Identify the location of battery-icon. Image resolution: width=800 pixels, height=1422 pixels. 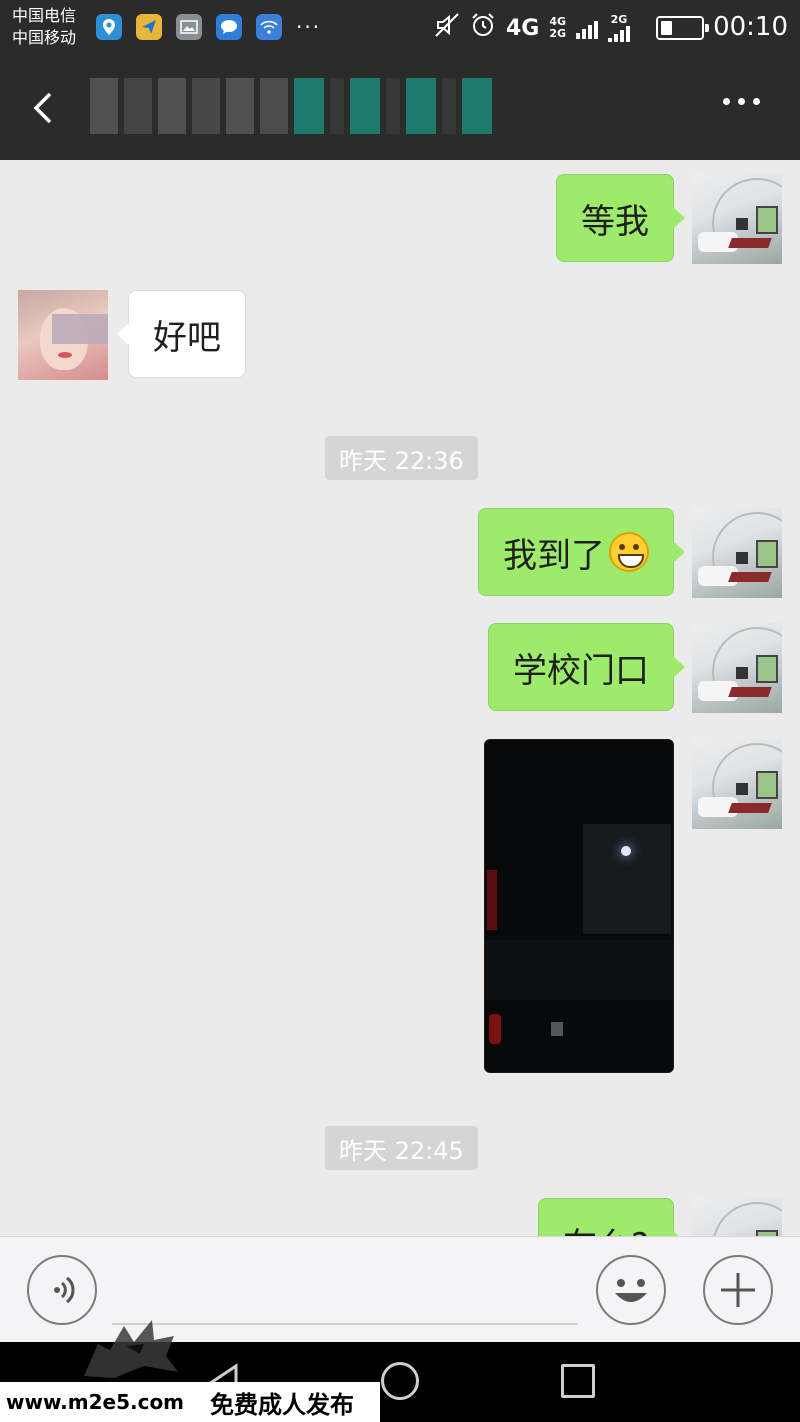
(682, 28).